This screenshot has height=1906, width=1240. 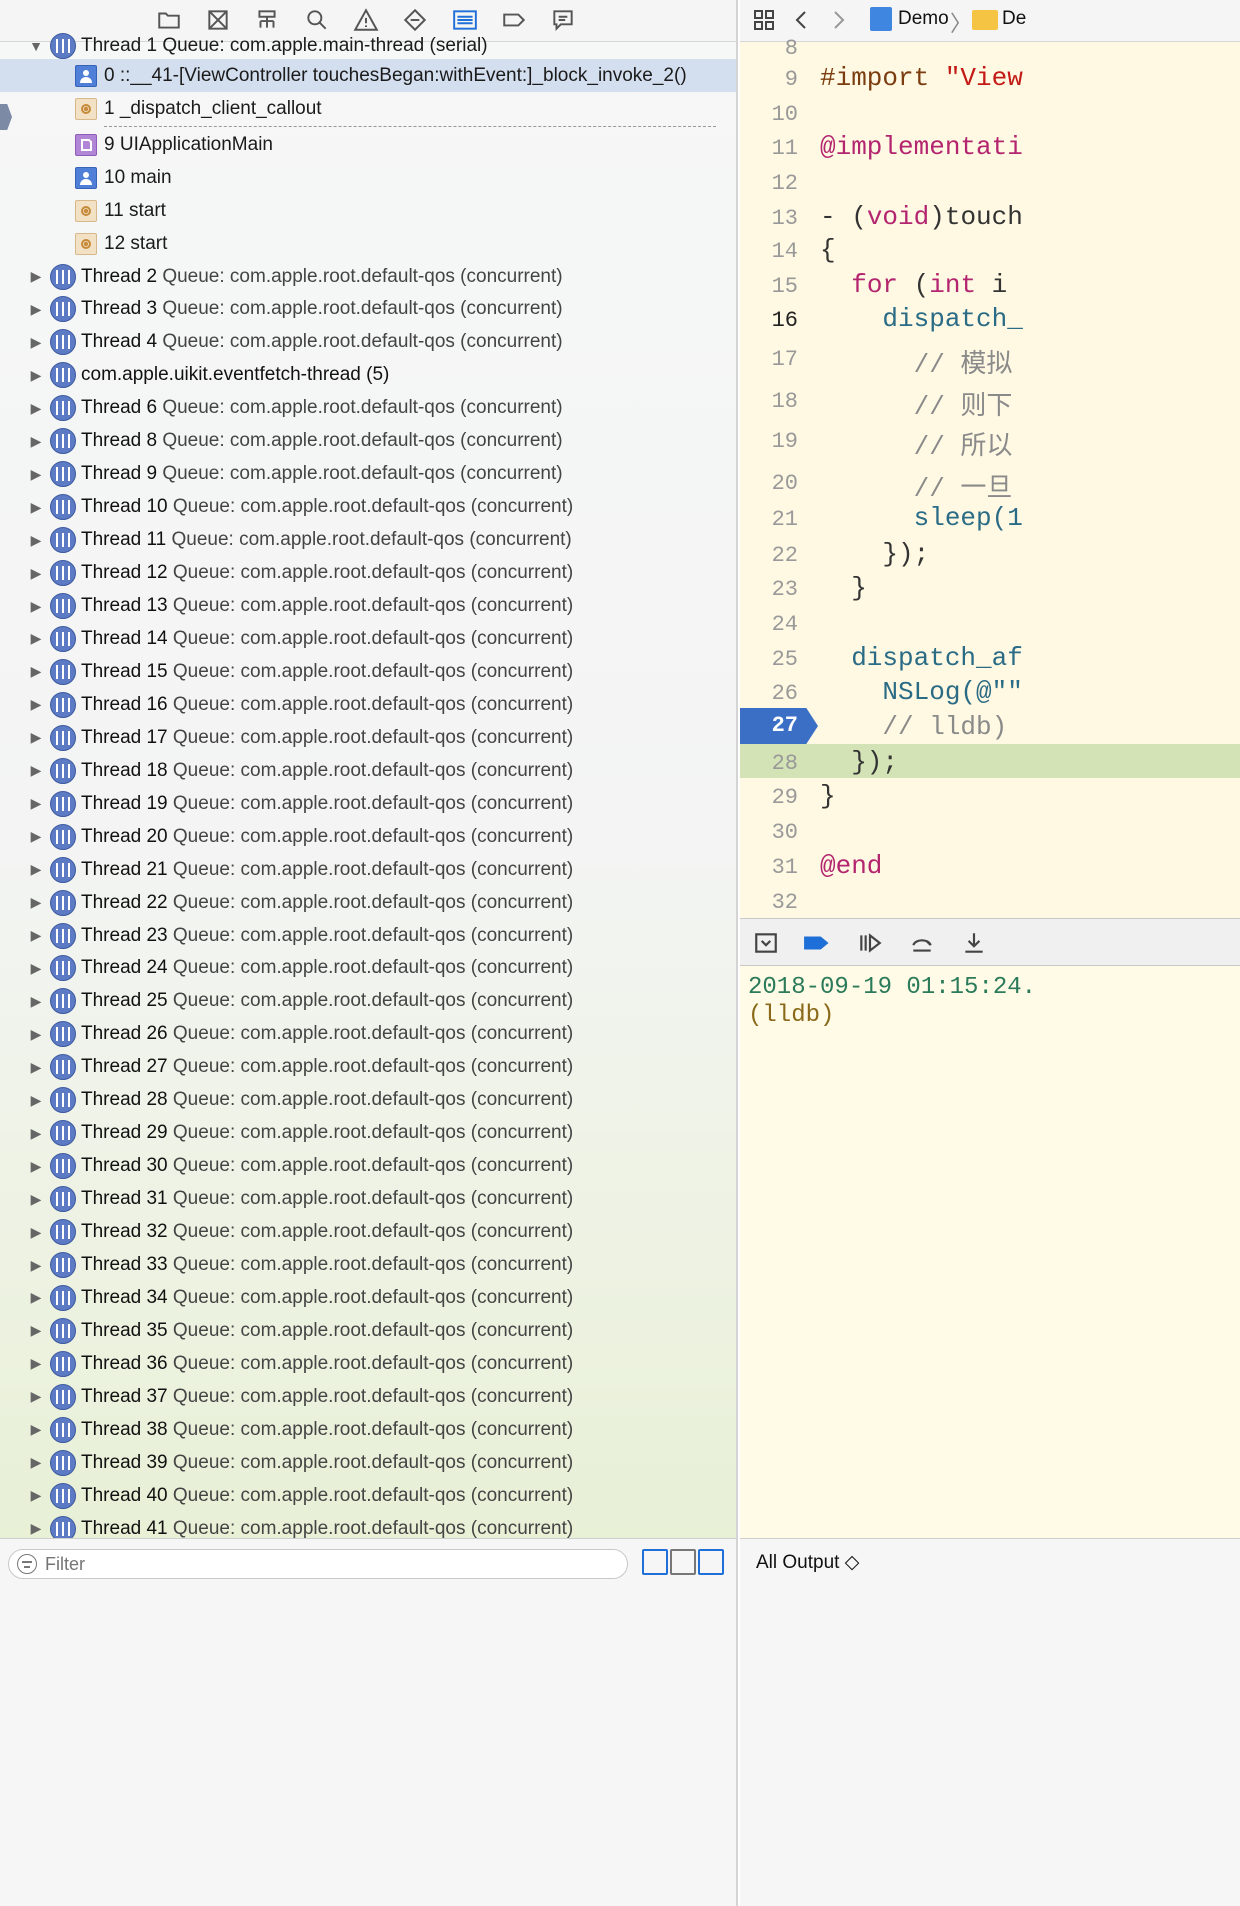 I want to click on breakpoints-toggle-icon, so click(x=816, y=943).